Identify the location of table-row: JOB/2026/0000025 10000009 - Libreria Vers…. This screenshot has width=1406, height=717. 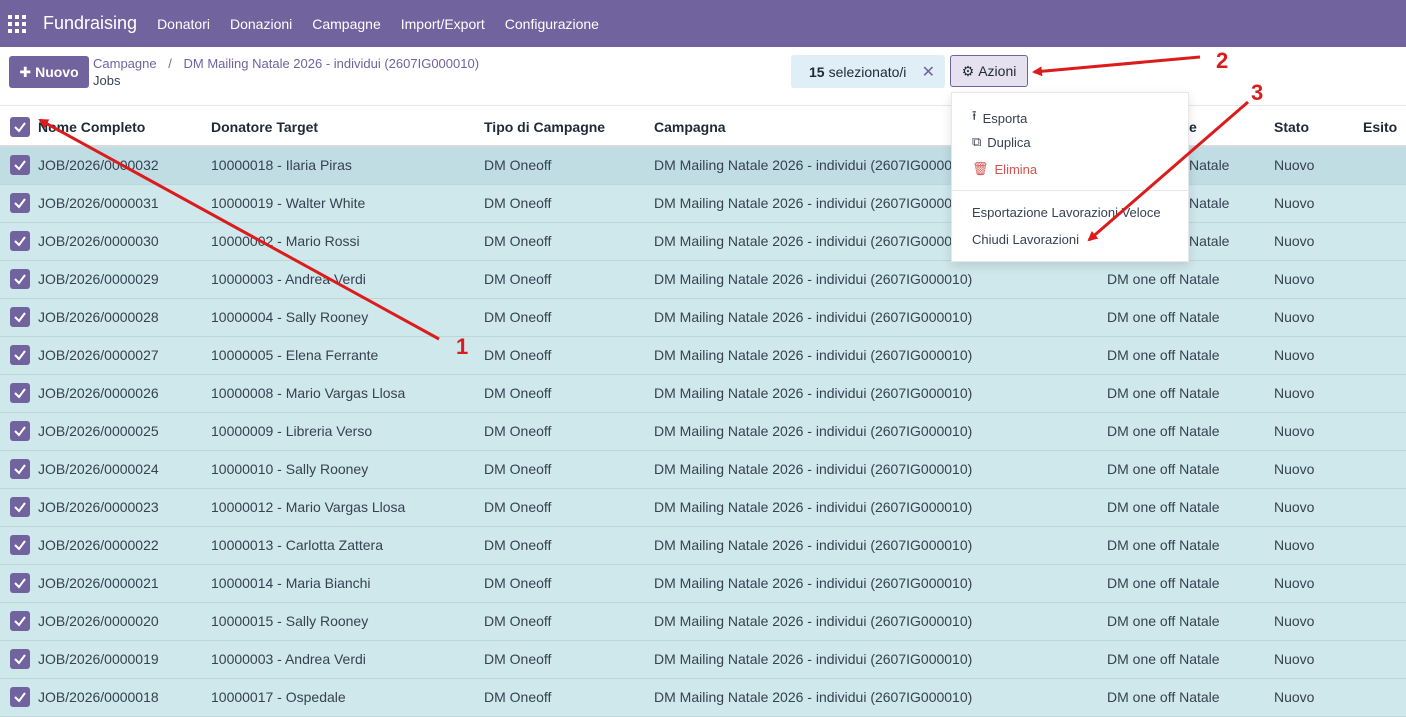
(703, 432).